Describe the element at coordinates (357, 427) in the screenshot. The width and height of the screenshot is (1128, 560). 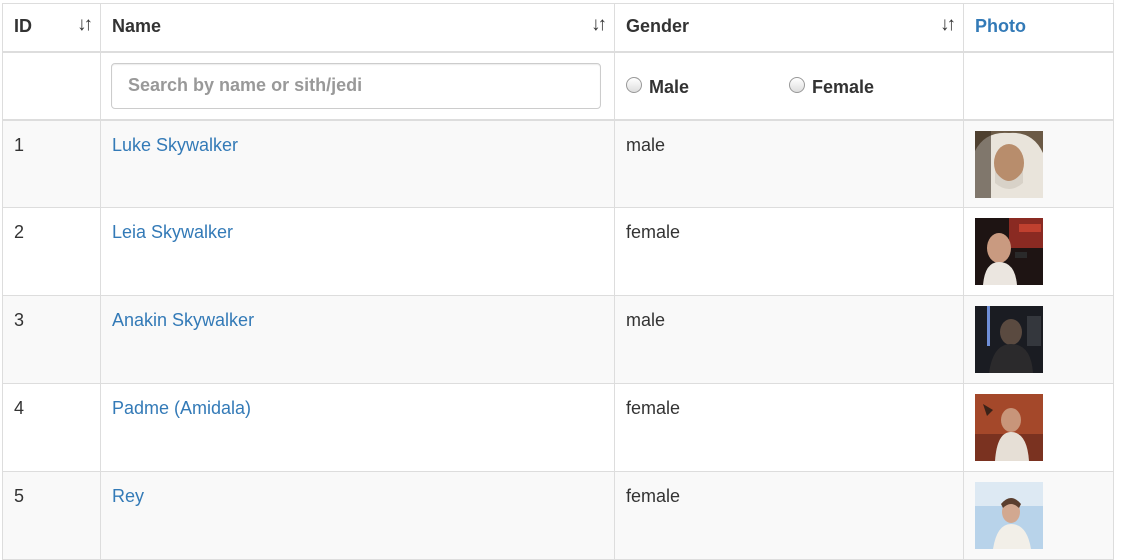
I see `row-name-cell: Padme (Amidala)` at that location.